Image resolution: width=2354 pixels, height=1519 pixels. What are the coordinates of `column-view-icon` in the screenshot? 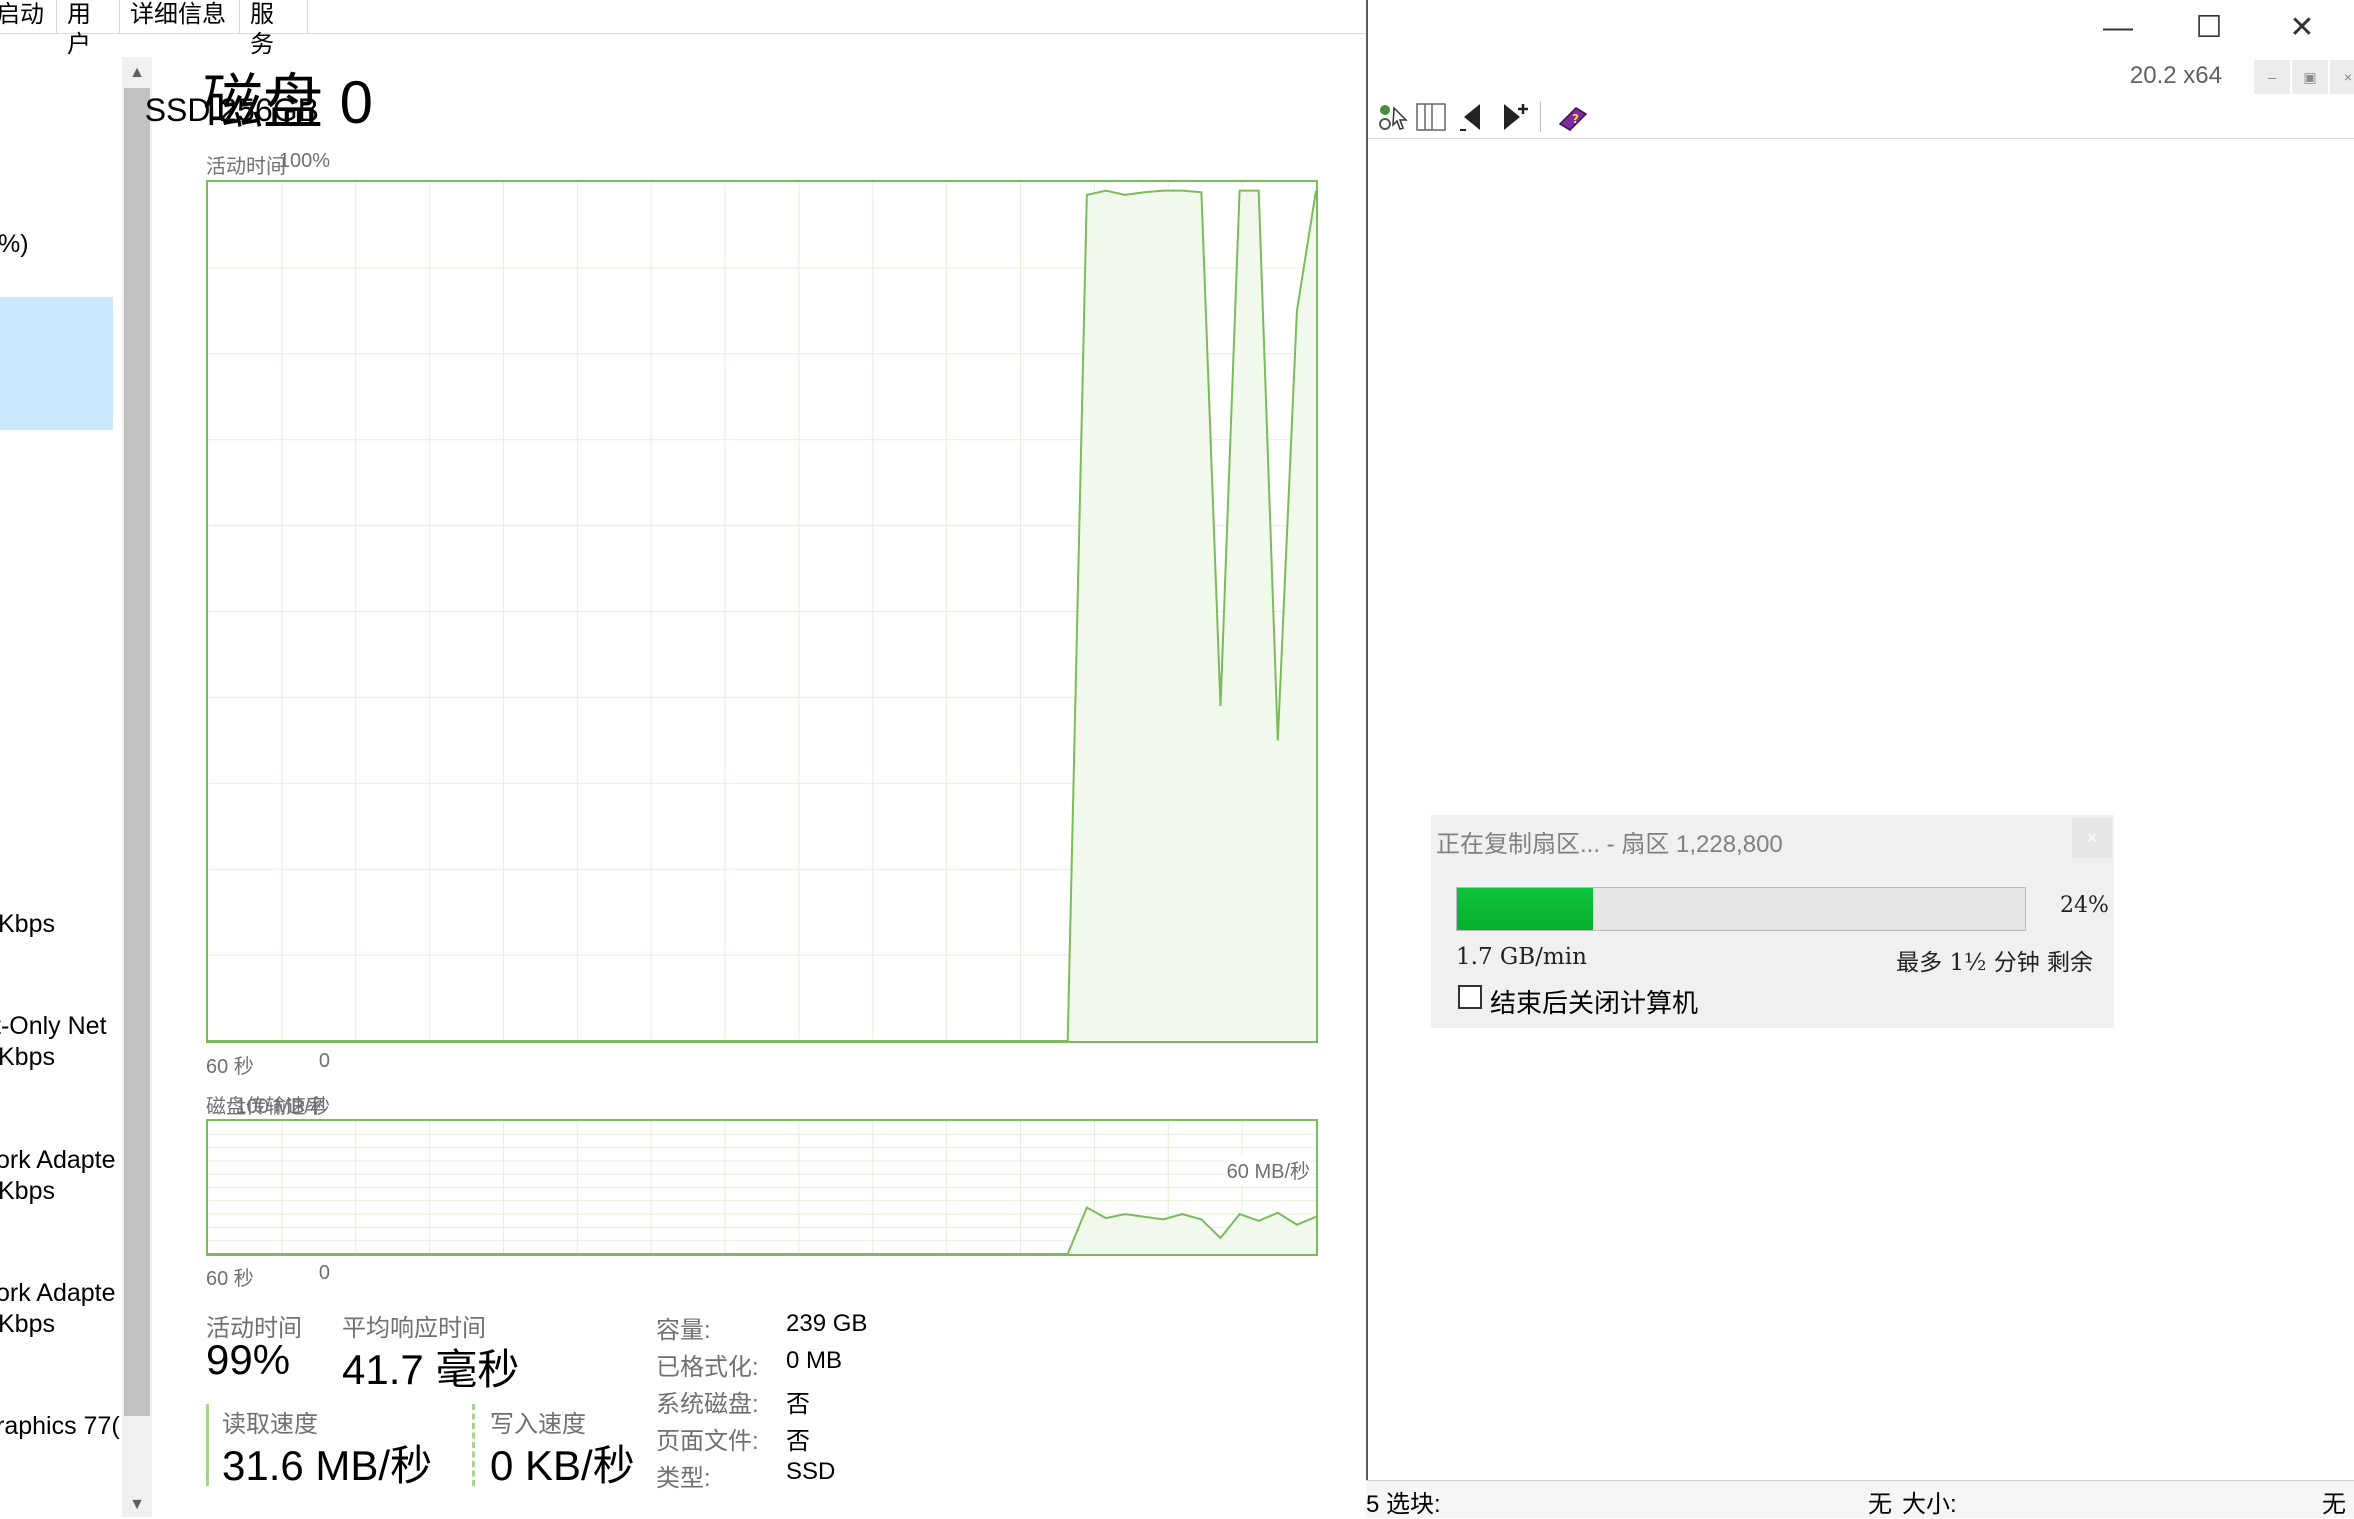 It's located at (1431, 117).